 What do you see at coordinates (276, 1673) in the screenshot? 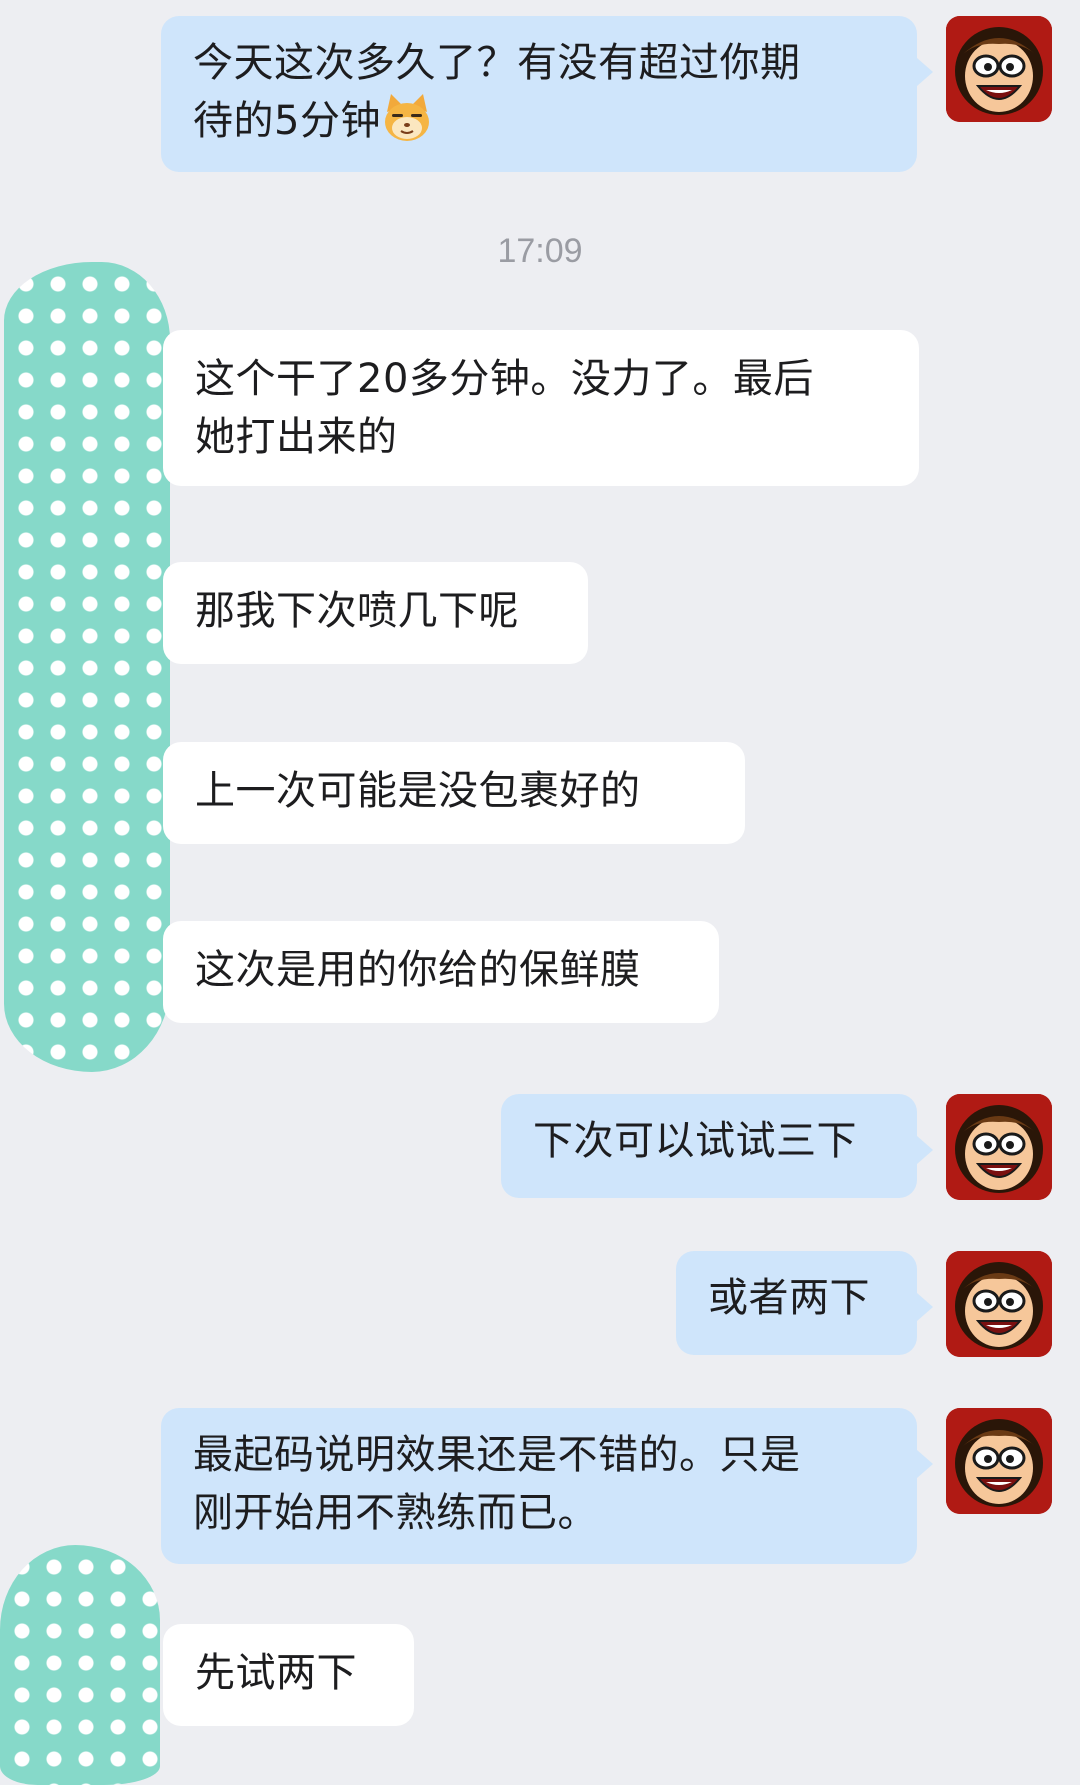
I see `message-text: 先试两下` at bounding box center [276, 1673].